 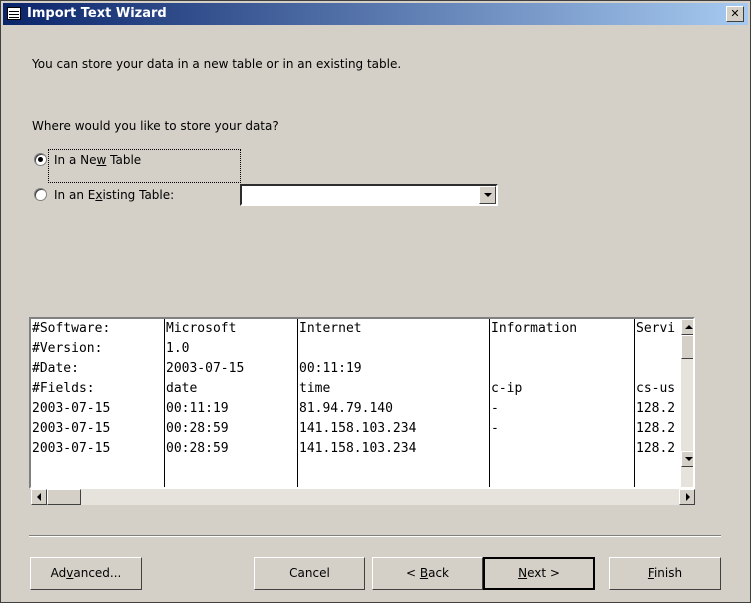 I want to click on horizontal-scroll-thumb, so click(x=64, y=497).